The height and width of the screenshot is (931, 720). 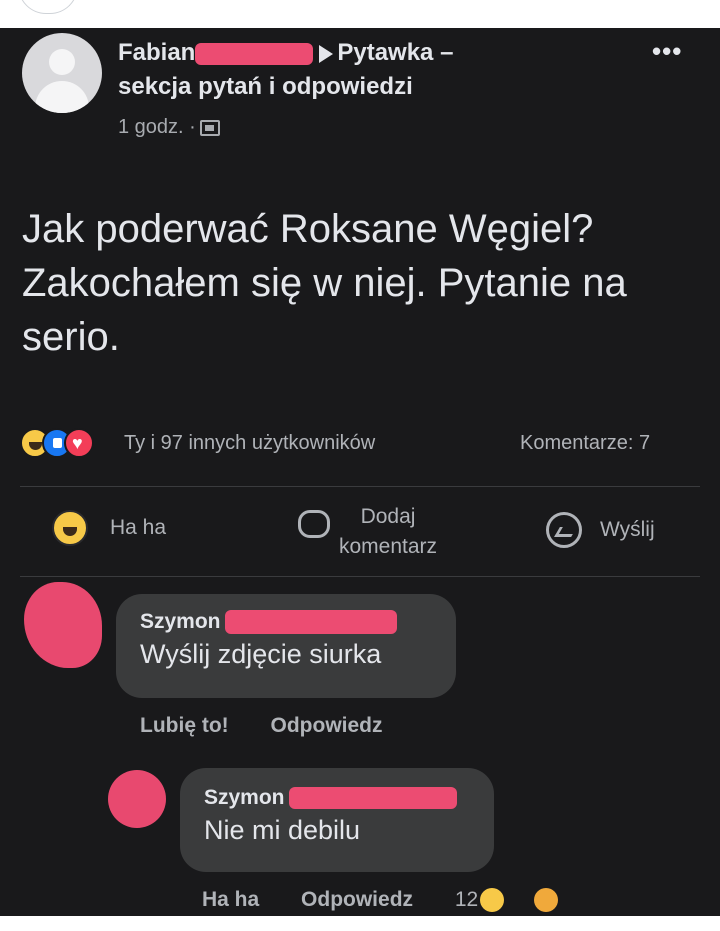 I want to click on post-meta: 1 godz. ·, so click(x=169, y=127).